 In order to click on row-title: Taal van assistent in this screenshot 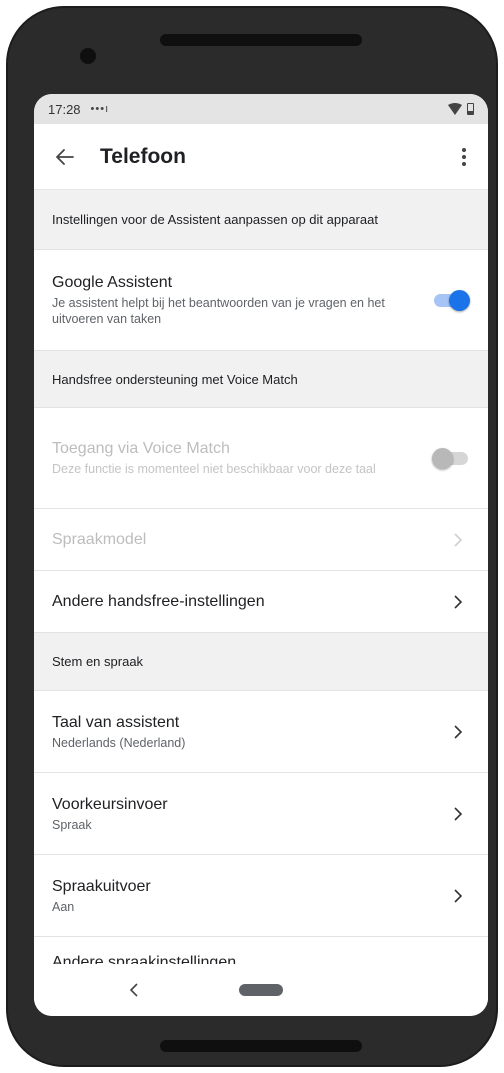, I will do `click(116, 722)`.